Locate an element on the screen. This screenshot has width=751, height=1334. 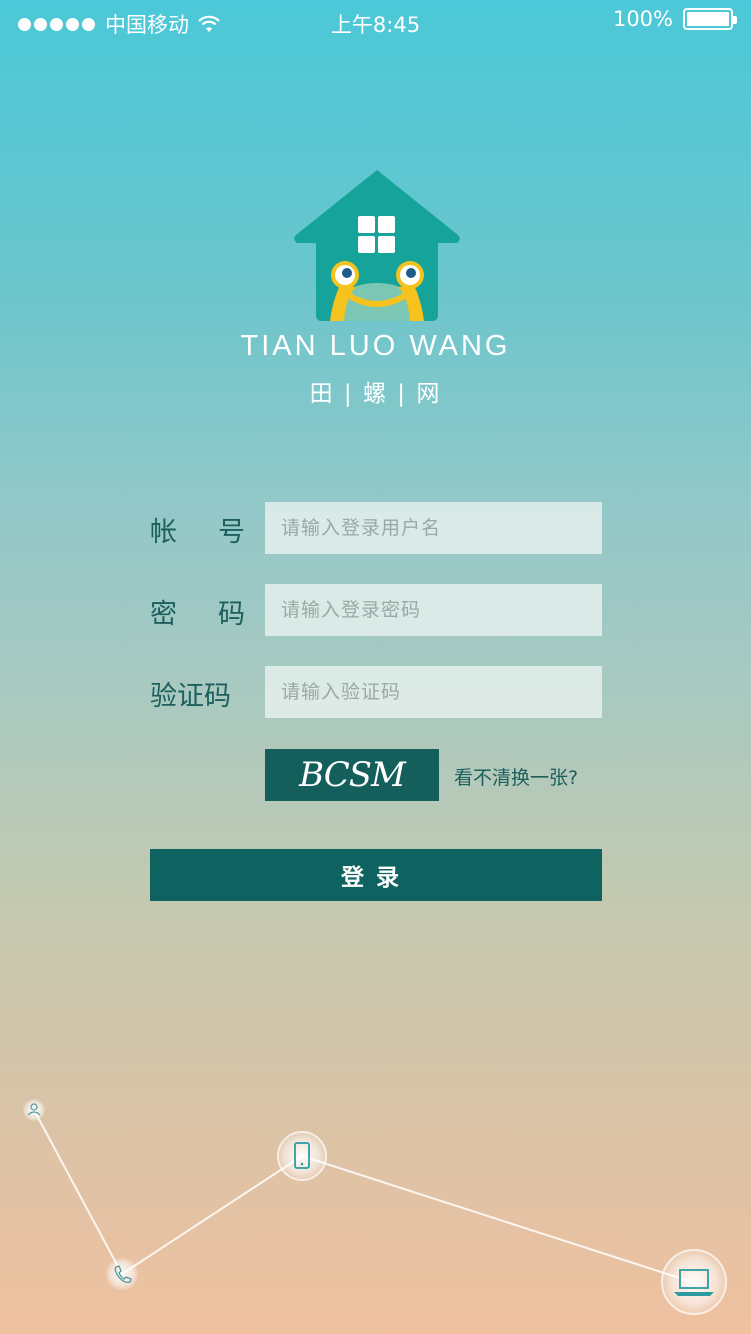
captcha-row: 验证码 is located at coordinates (376, 692).